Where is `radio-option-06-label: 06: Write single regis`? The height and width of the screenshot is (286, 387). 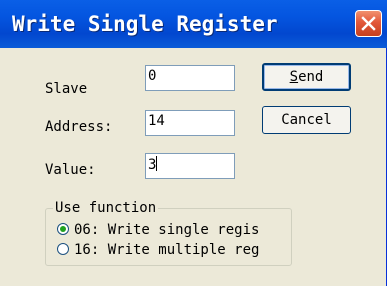
radio-option-06-label: 06: Write single regis is located at coordinates (167, 230).